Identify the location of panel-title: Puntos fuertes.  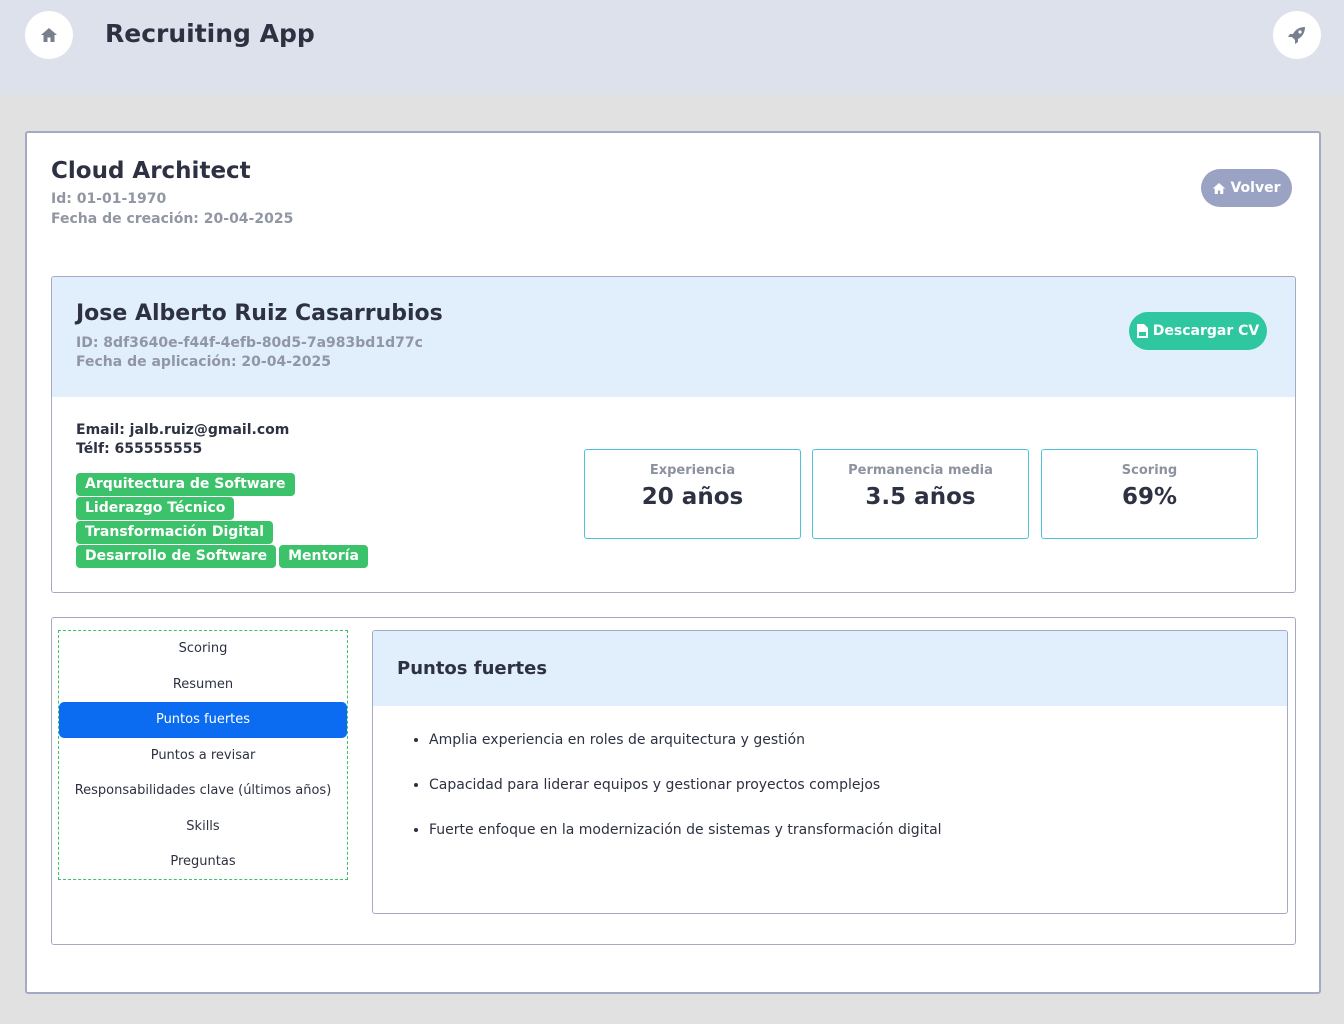
(830, 668).